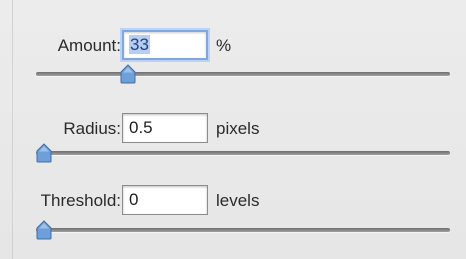 This screenshot has width=466, height=259. I want to click on panel-divider, so click(12, 129).